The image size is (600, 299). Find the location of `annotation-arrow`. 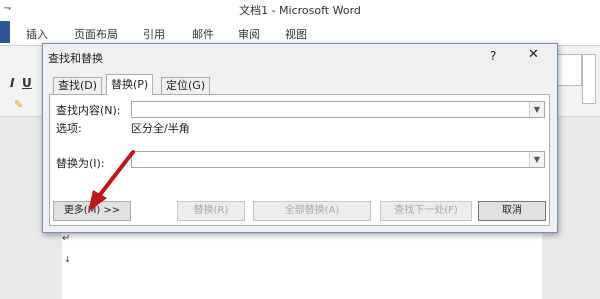

annotation-arrow is located at coordinates (111, 181).